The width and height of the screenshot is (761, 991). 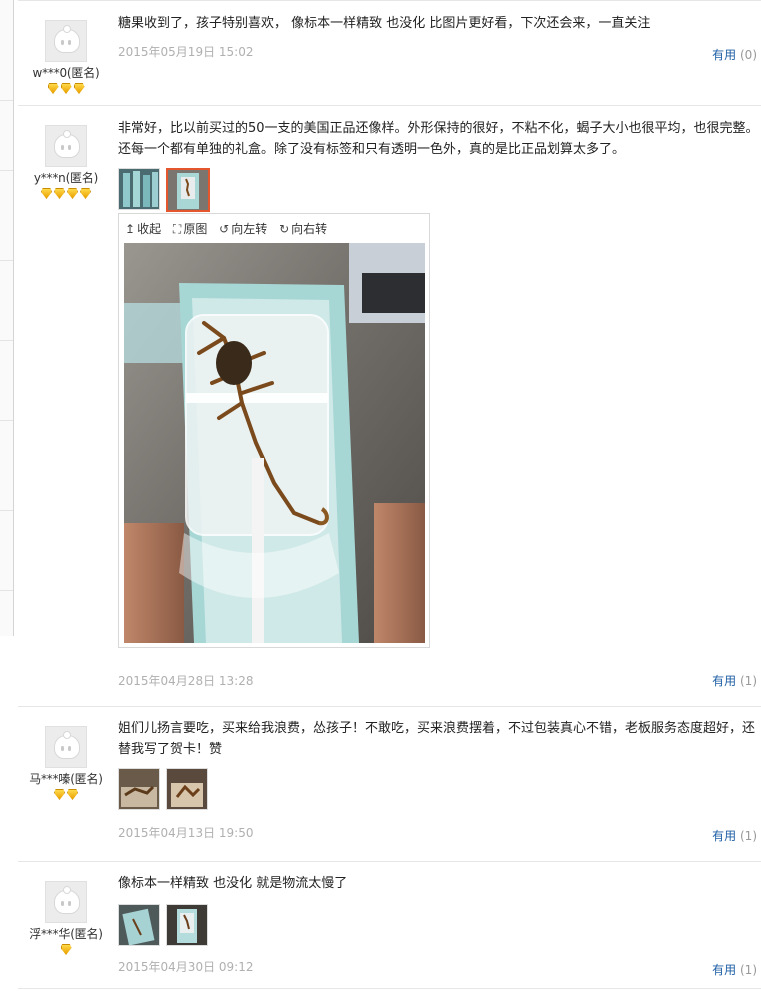 What do you see at coordinates (734, 54) in the screenshot?
I see `useful-button: 有用 (0)` at bounding box center [734, 54].